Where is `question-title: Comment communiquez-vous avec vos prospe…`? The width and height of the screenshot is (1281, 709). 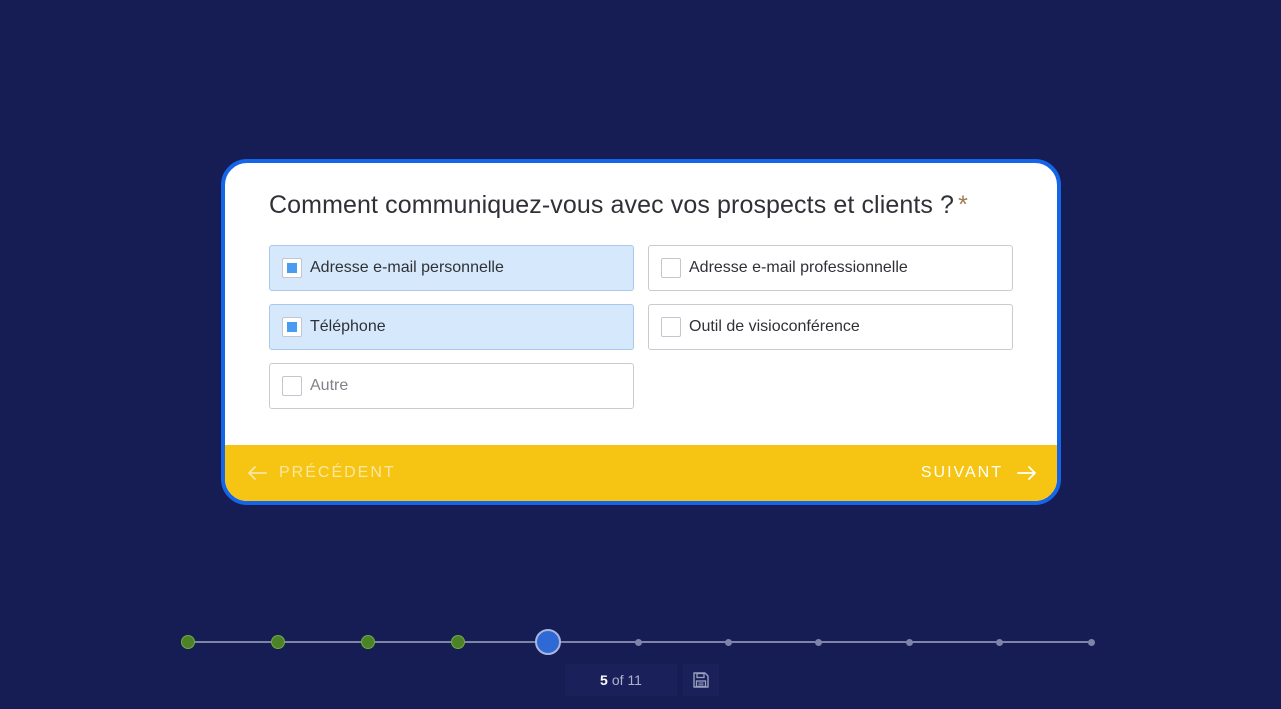
question-title: Comment communiquez-vous avec vos prospe… is located at coordinates (618, 205).